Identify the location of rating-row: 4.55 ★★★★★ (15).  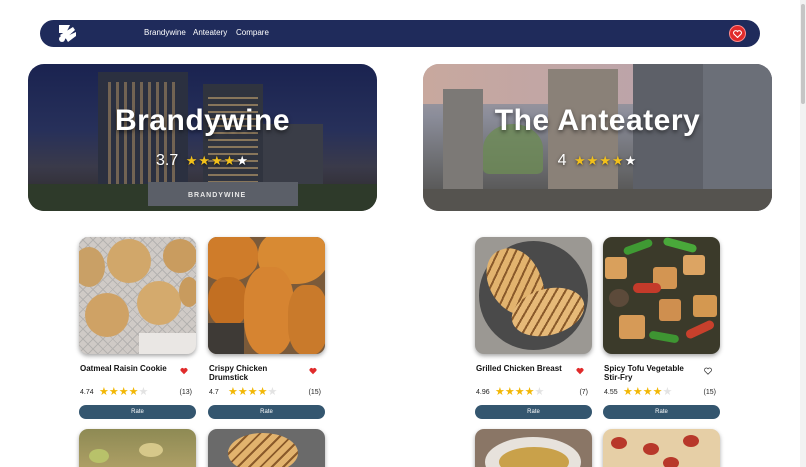
(662, 392).